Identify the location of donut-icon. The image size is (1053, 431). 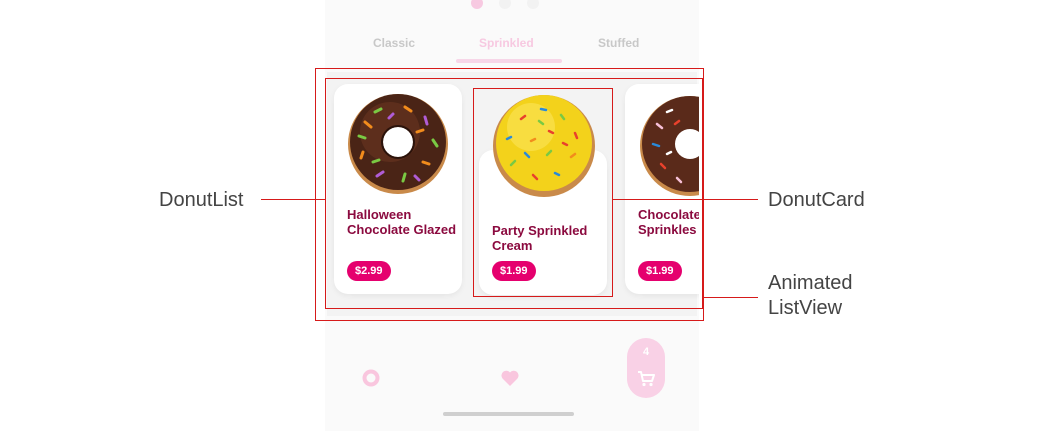
(371, 378).